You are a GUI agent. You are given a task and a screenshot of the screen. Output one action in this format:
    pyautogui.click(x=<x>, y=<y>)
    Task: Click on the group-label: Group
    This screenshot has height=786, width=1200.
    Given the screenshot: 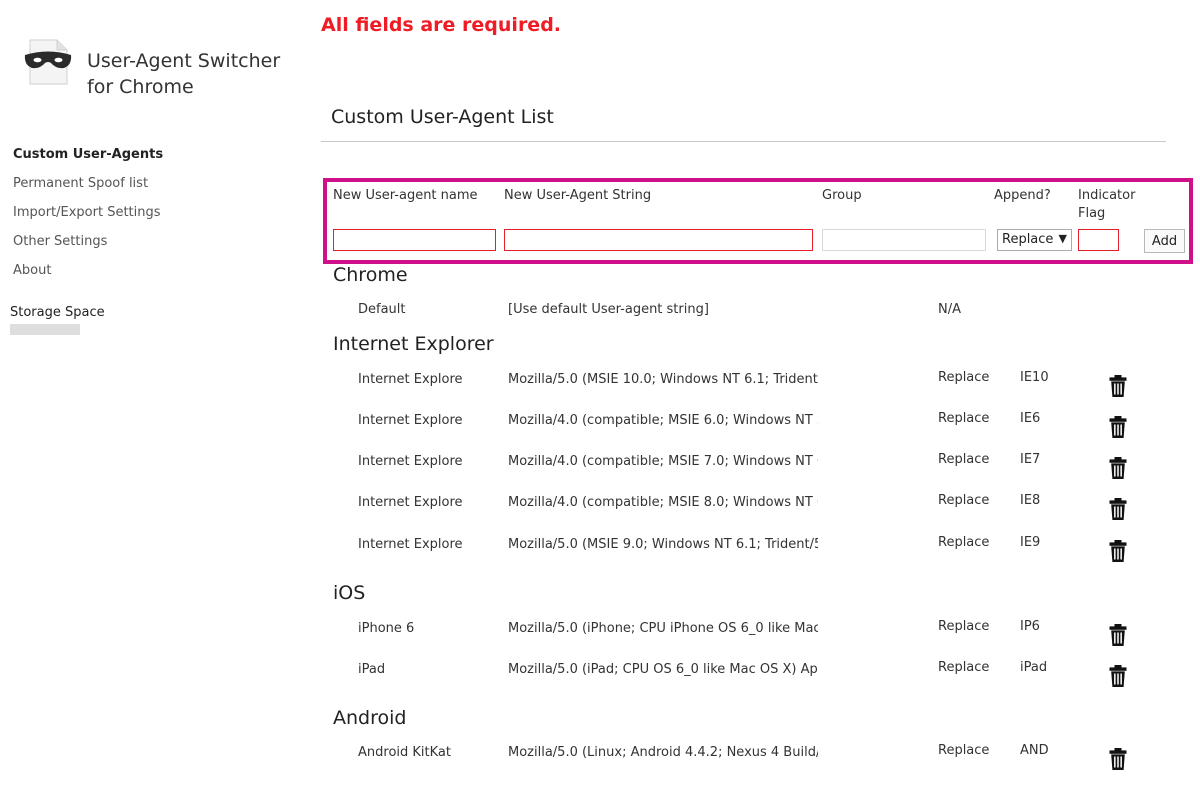 What is the action you would take?
    pyautogui.click(x=842, y=195)
    